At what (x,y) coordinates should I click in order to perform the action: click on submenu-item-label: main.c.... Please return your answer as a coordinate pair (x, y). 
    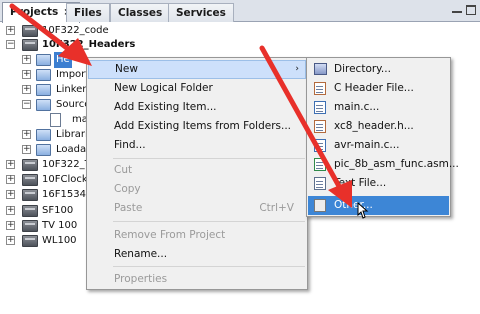
    Looking at the image, I should click on (357, 107).